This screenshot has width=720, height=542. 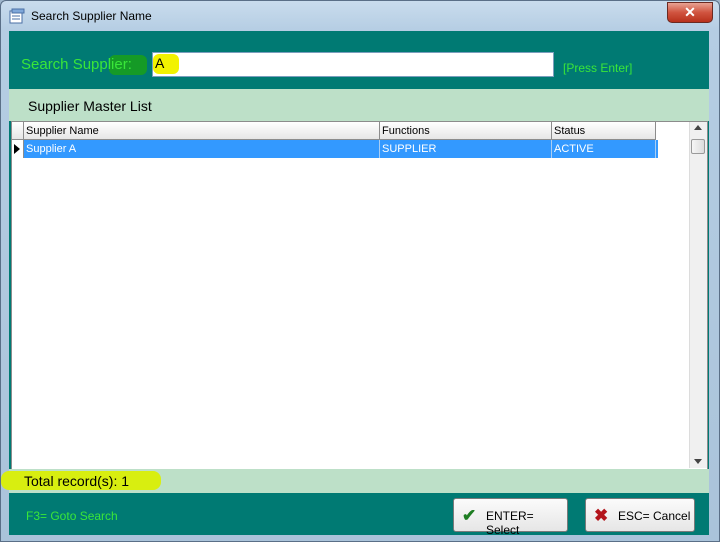 I want to click on scrollbar-thumb, so click(x=698, y=146).